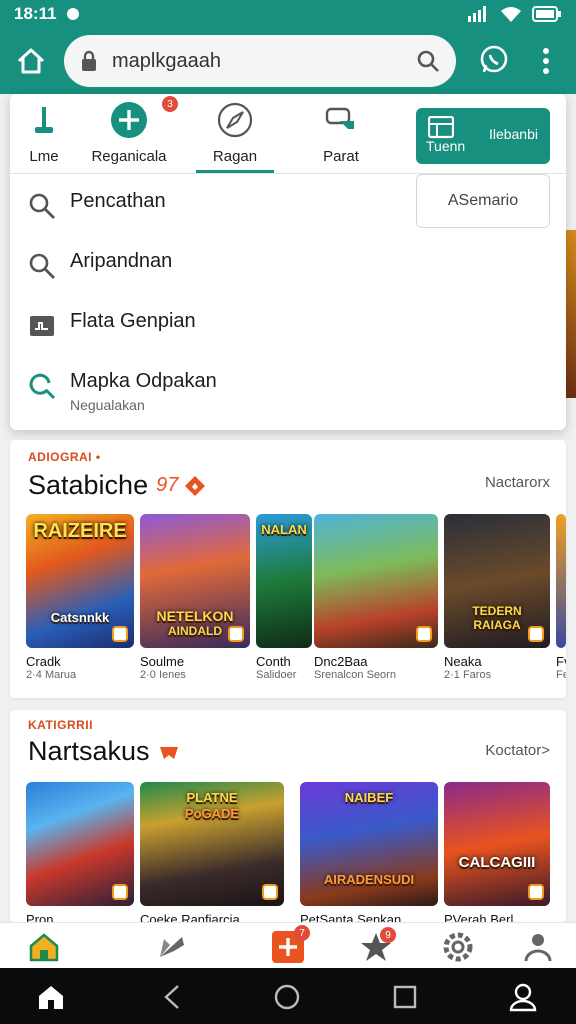 This screenshot has width=576, height=1024. I want to click on add-circle-icon, so click(129, 120).